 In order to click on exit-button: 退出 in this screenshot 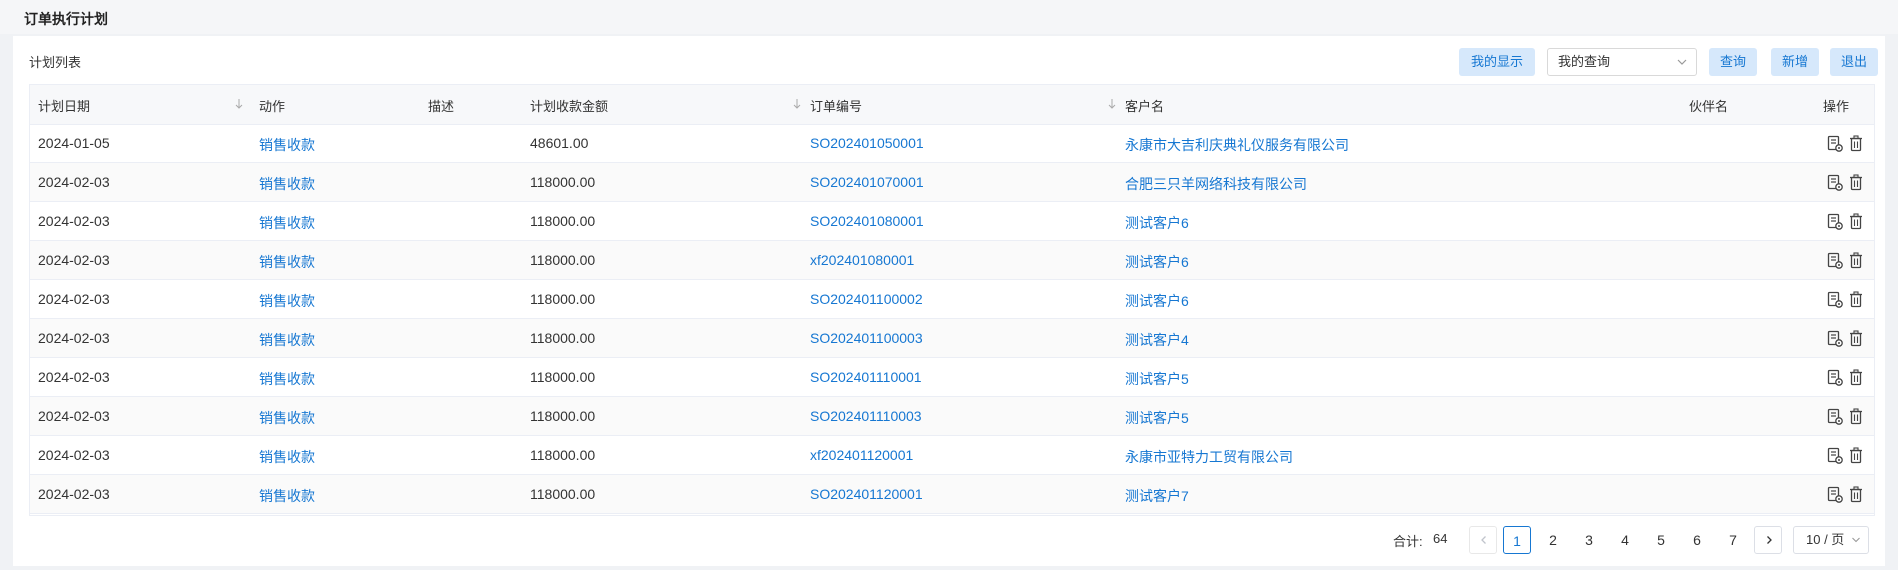, I will do `click(1854, 62)`.